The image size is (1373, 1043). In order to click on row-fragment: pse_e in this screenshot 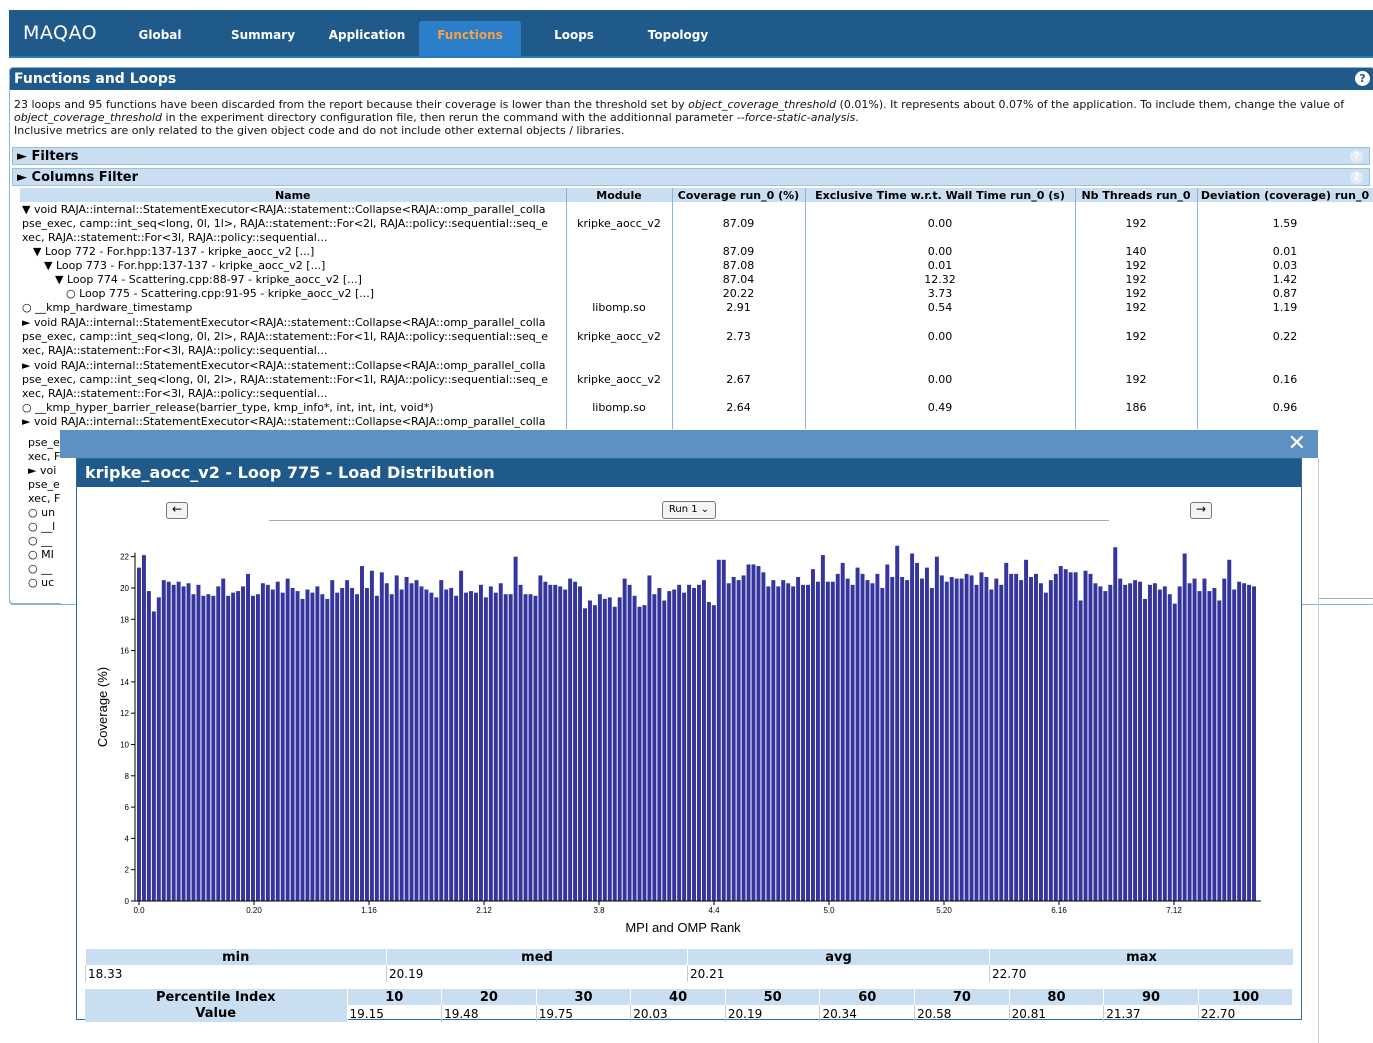, I will do `click(44, 443)`.